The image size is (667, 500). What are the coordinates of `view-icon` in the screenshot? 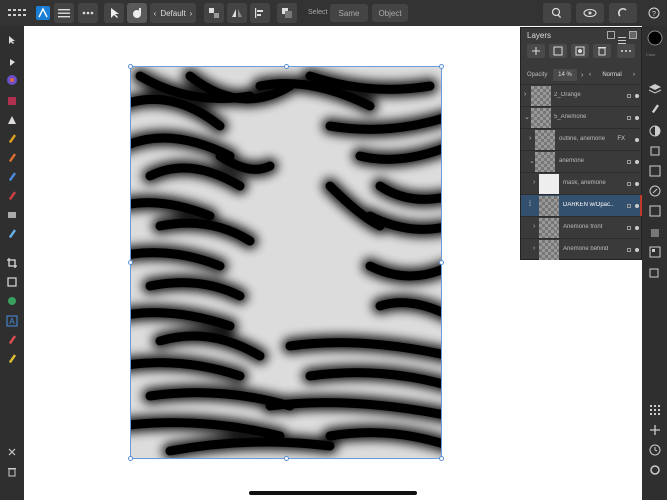 It's located at (590, 13).